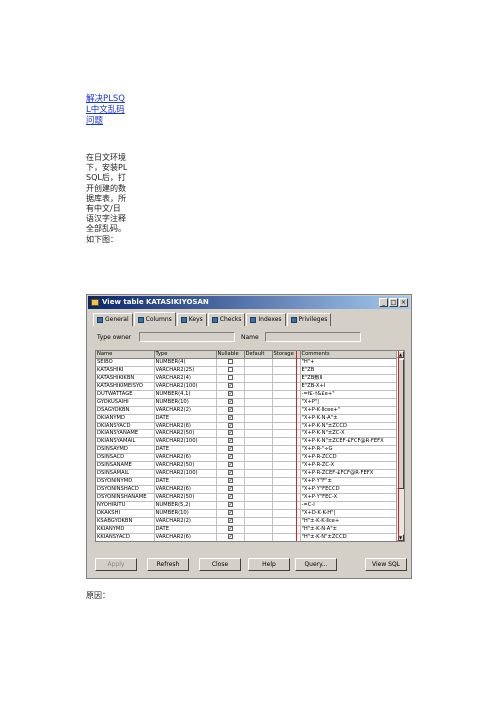  What do you see at coordinates (349, 481) in the screenshot?
I see `comment-cell: "X+P·Y"F"±` at bounding box center [349, 481].